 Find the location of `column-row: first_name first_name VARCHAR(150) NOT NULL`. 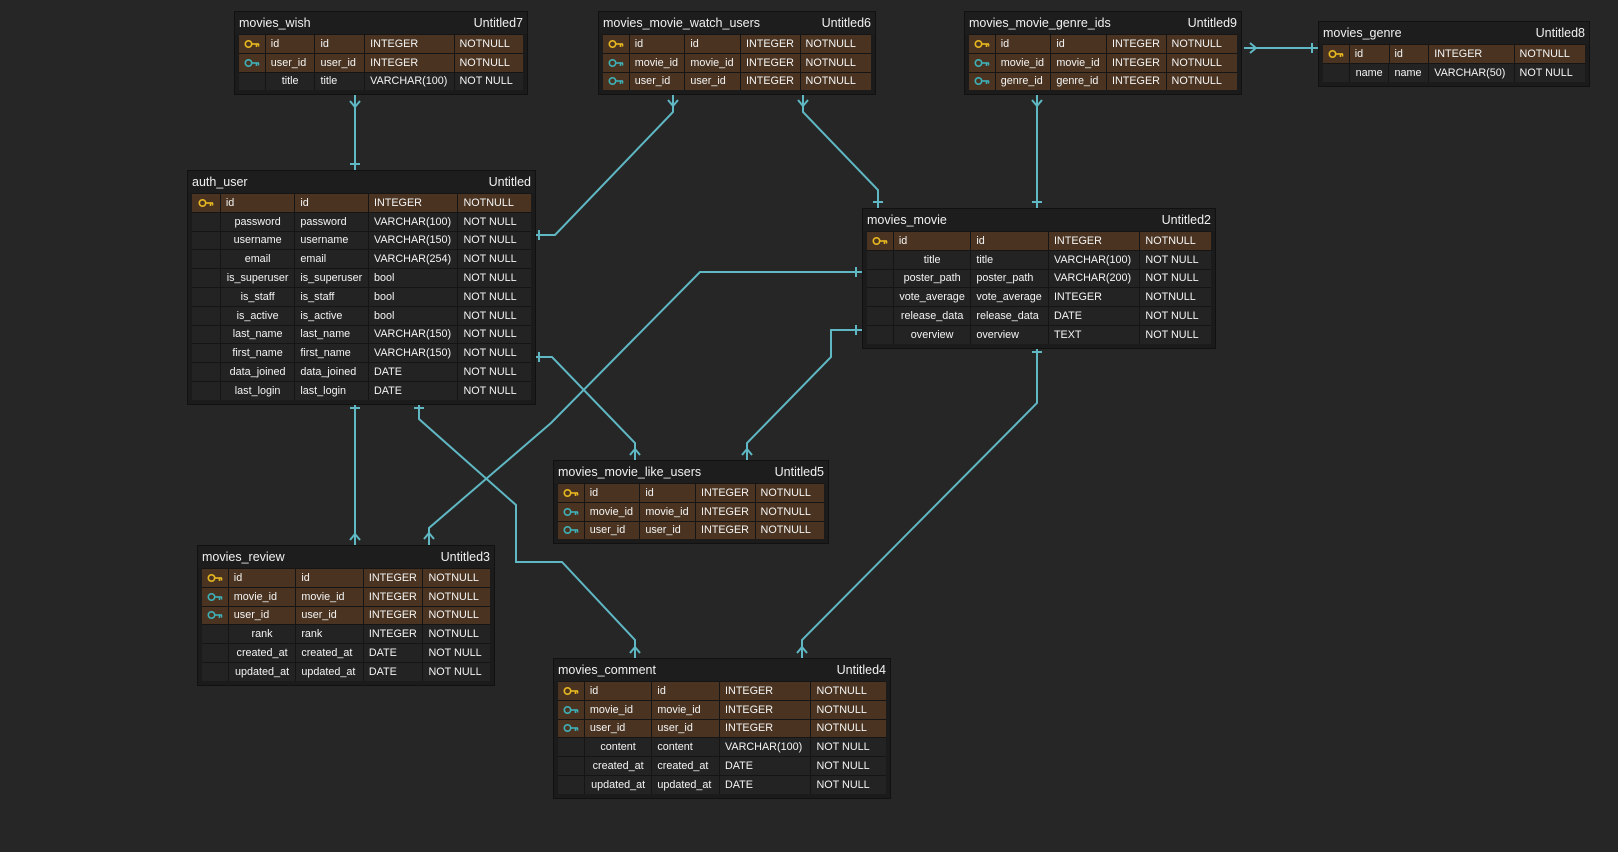

column-row: first_name first_name VARCHAR(150) NOT NULL is located at coordinates (362, 353).